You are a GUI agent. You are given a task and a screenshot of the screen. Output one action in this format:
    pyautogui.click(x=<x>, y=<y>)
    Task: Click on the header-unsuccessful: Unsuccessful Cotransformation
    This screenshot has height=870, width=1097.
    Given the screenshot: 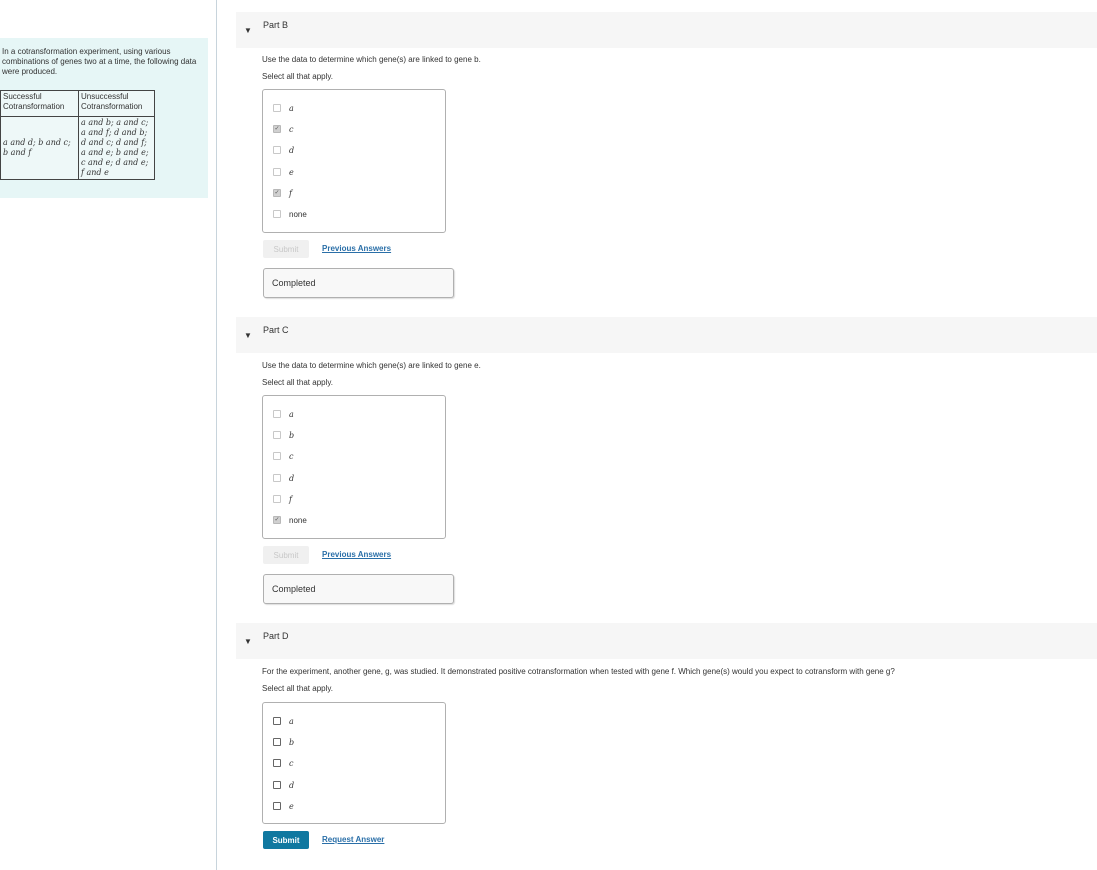 What is the action you would take?
    pyautogui.click(x=116, y=103)
    